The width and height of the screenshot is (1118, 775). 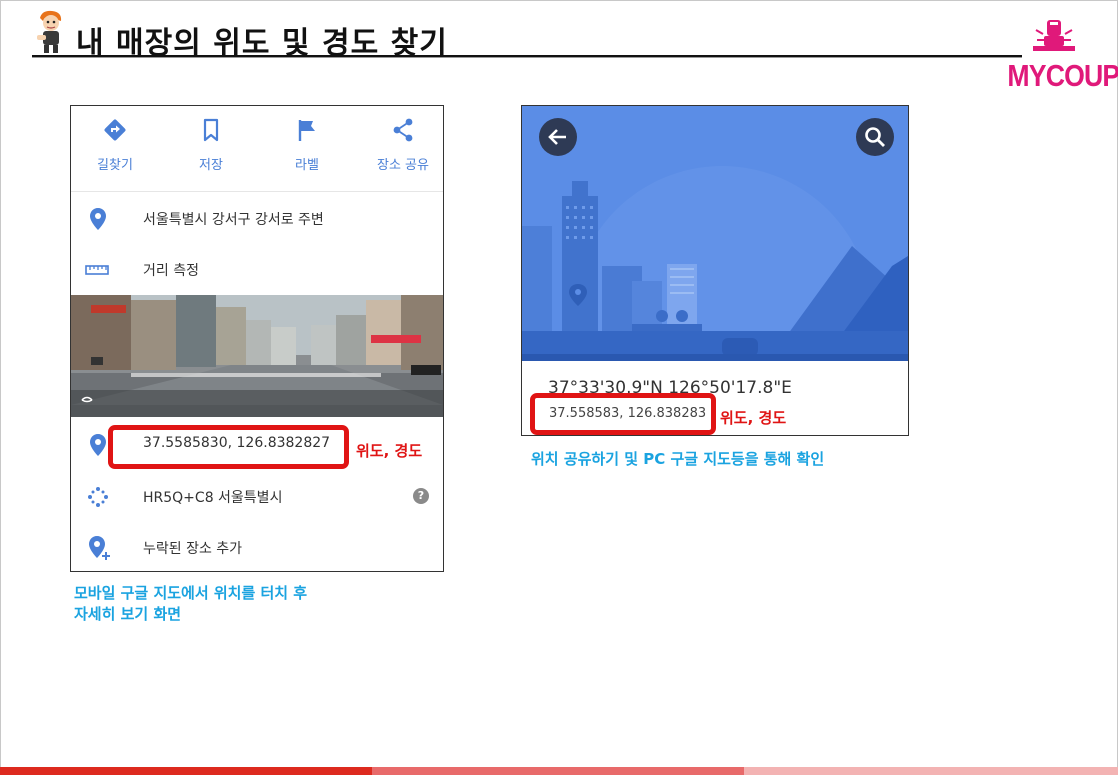 I want to click on arrow-left-icon, so click(x=557, y=137).